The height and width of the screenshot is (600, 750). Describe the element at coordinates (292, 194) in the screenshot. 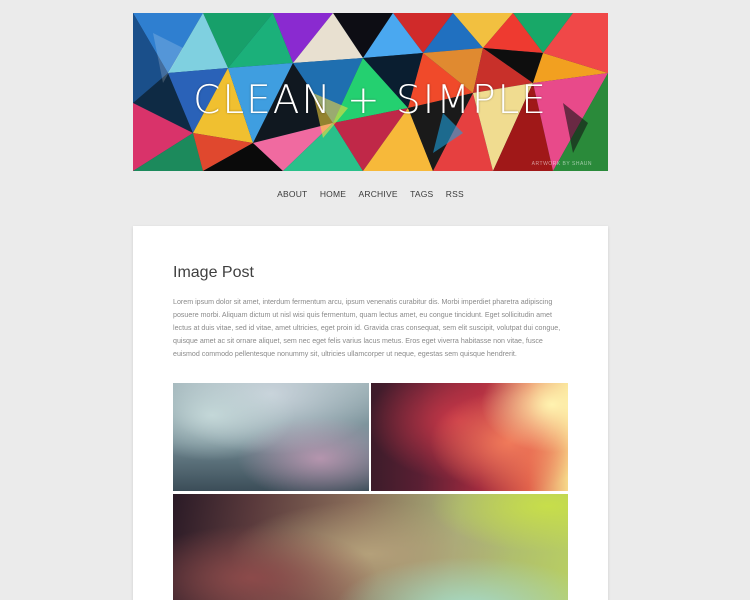

I see `nav-item-about: ABOUT` at that location.